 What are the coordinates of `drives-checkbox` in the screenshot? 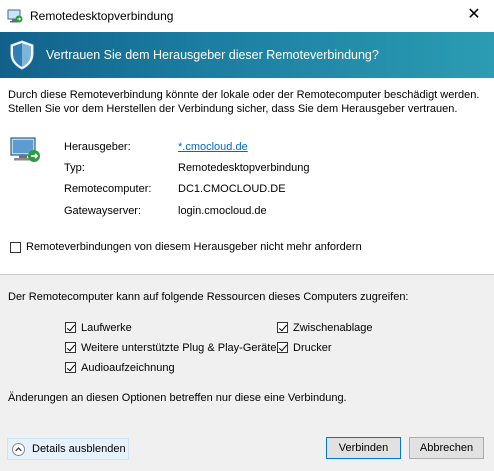 It's located at (70, 327).